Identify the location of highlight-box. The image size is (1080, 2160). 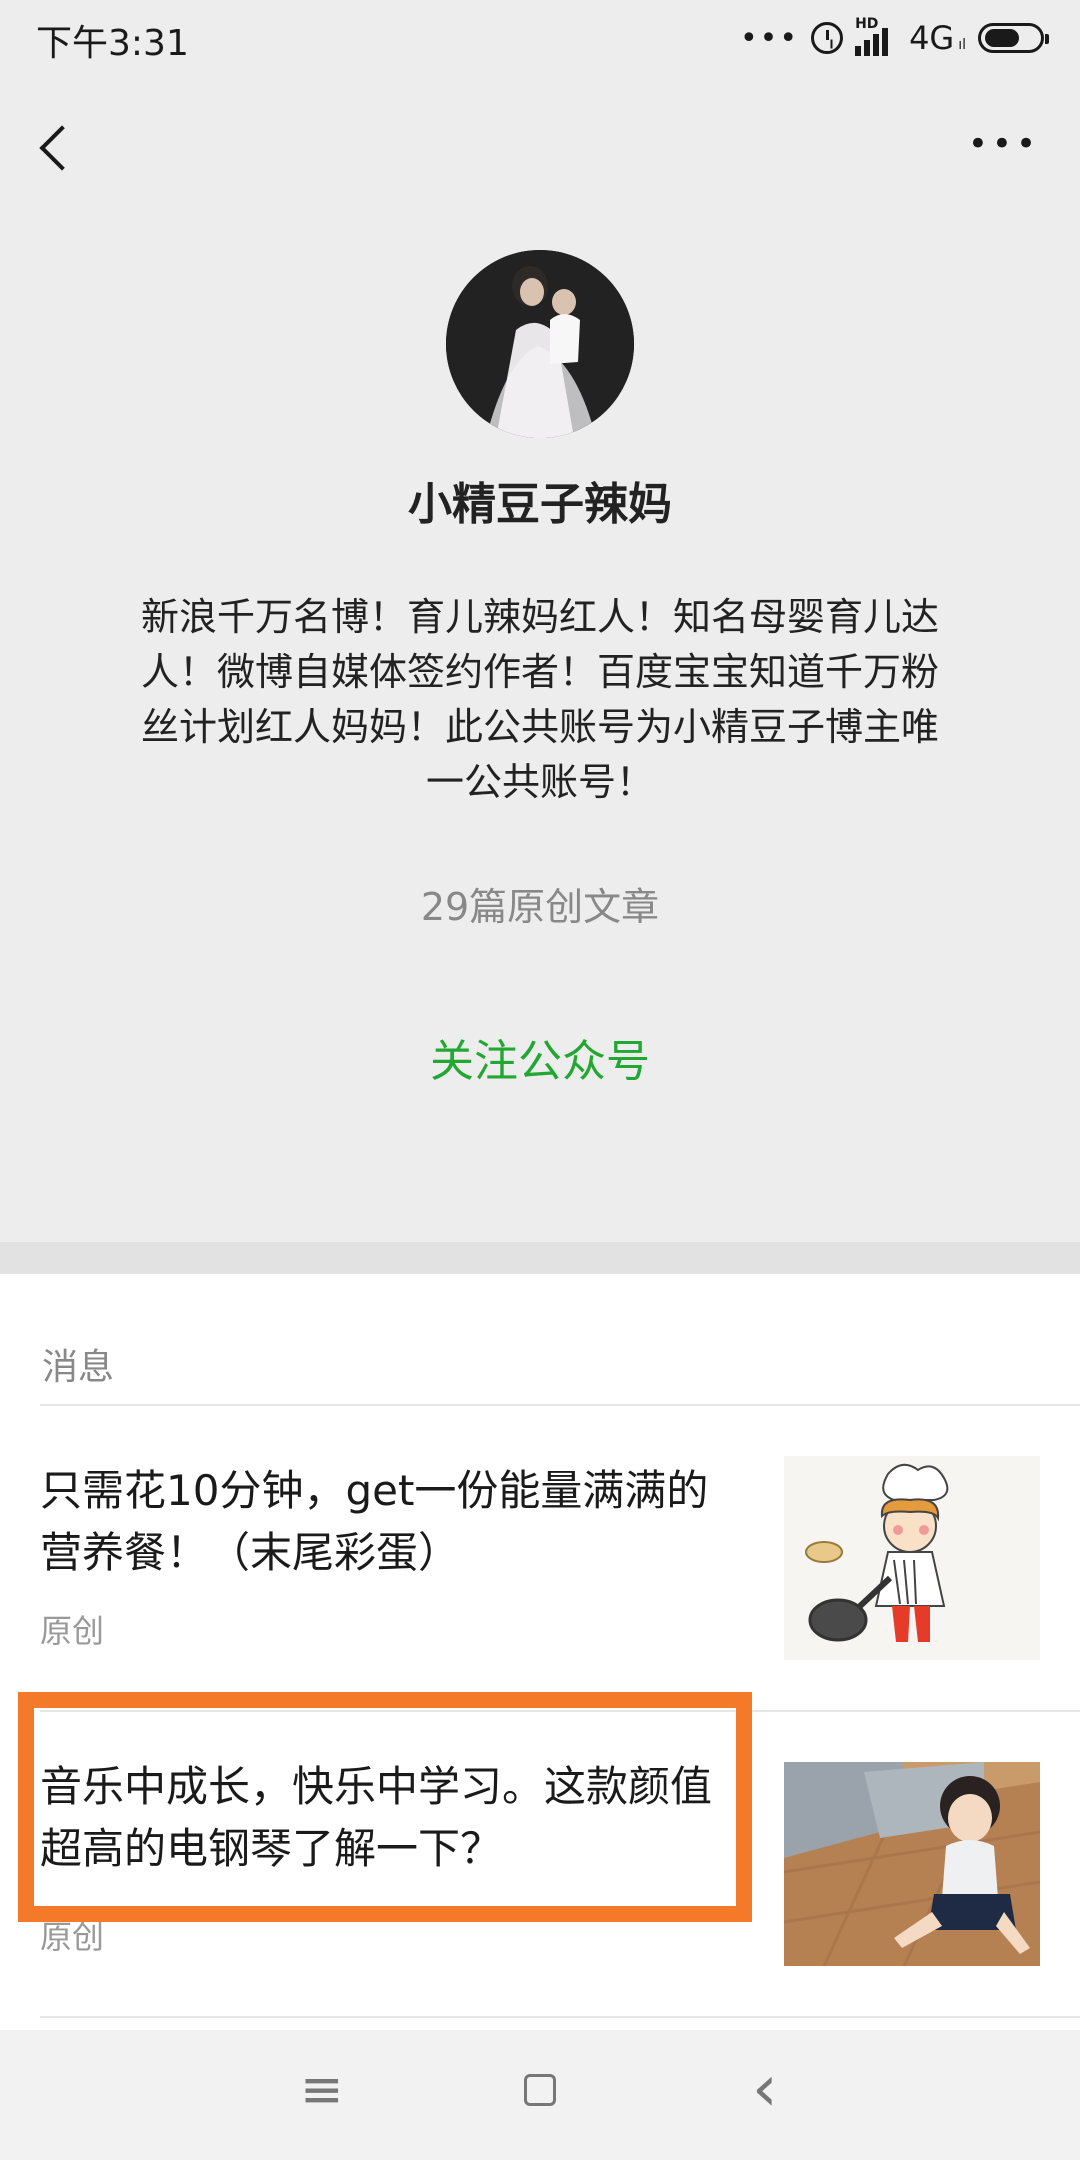
(385, 1807).